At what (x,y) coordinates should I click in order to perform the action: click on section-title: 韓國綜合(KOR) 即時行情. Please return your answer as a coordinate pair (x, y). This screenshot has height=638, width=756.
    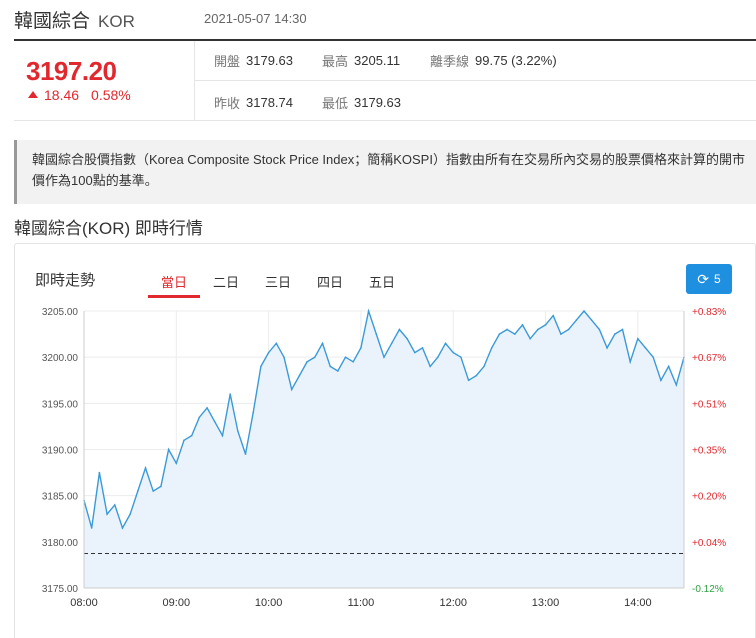
    Looking at the image, I should click on (108, 228).